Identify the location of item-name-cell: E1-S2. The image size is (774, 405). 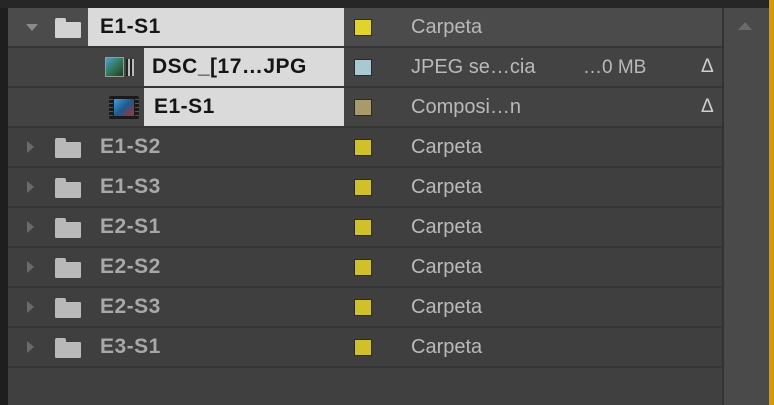
(130, 147).